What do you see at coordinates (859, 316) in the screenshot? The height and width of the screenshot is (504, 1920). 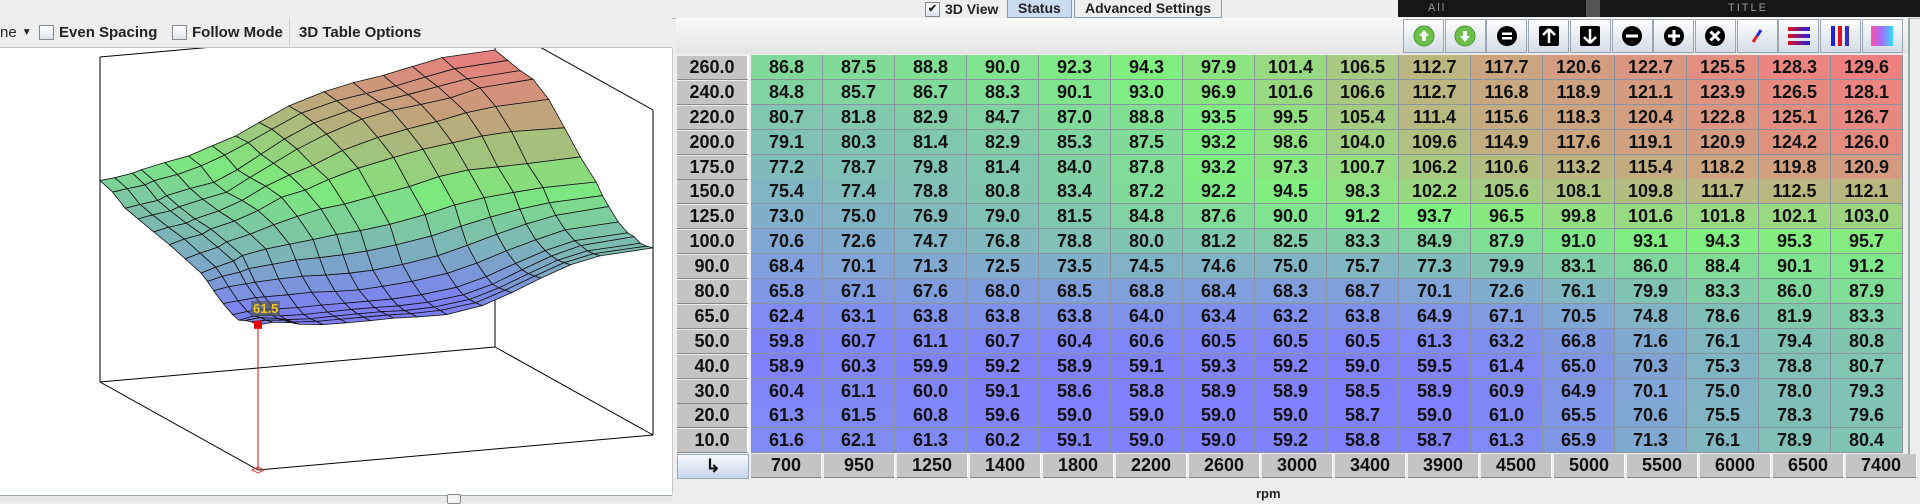 I see `table-cell: 63.1` at bounding box center [859, 316].